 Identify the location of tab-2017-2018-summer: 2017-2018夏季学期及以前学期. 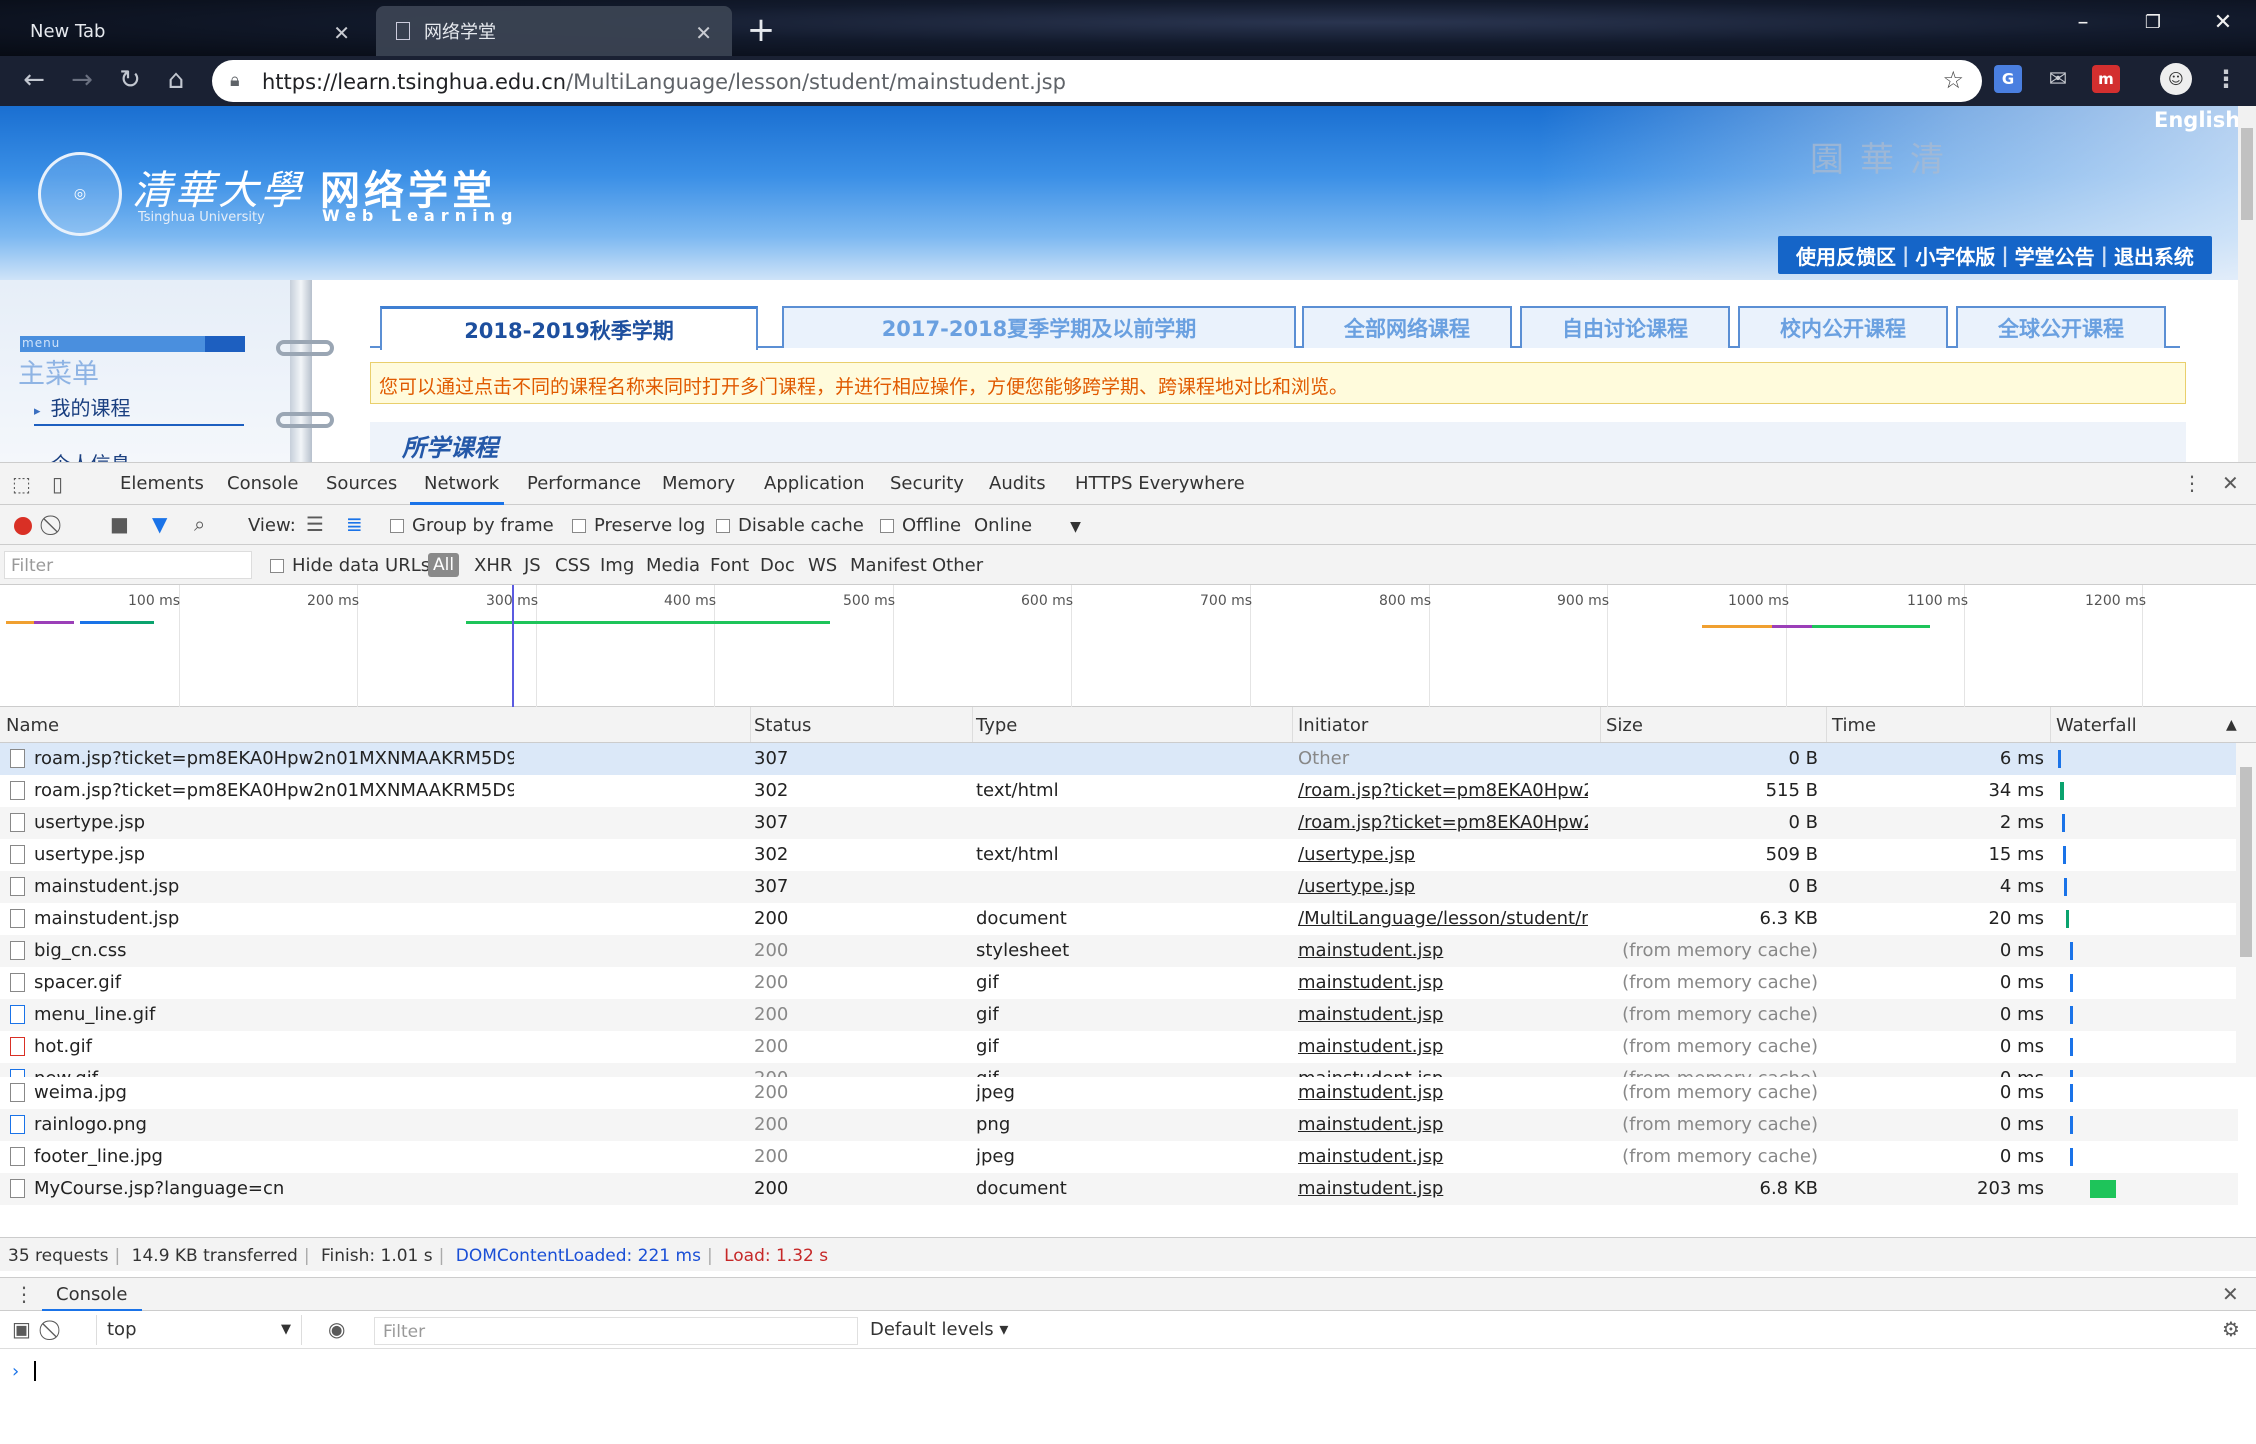
(1039, 327).